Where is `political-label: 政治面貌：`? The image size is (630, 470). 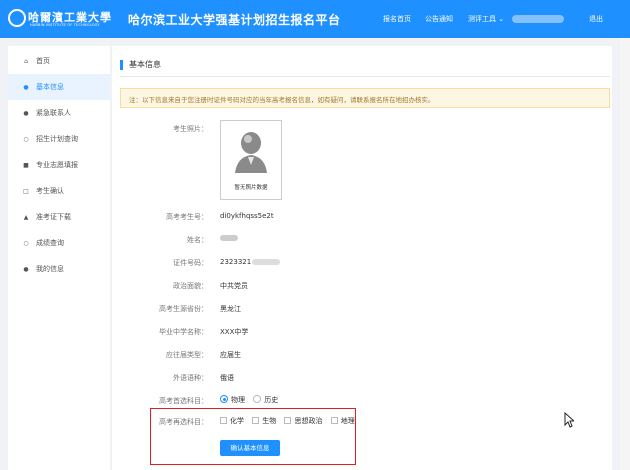
political-label: 政治面貌： is located at coordinates (190, 286).